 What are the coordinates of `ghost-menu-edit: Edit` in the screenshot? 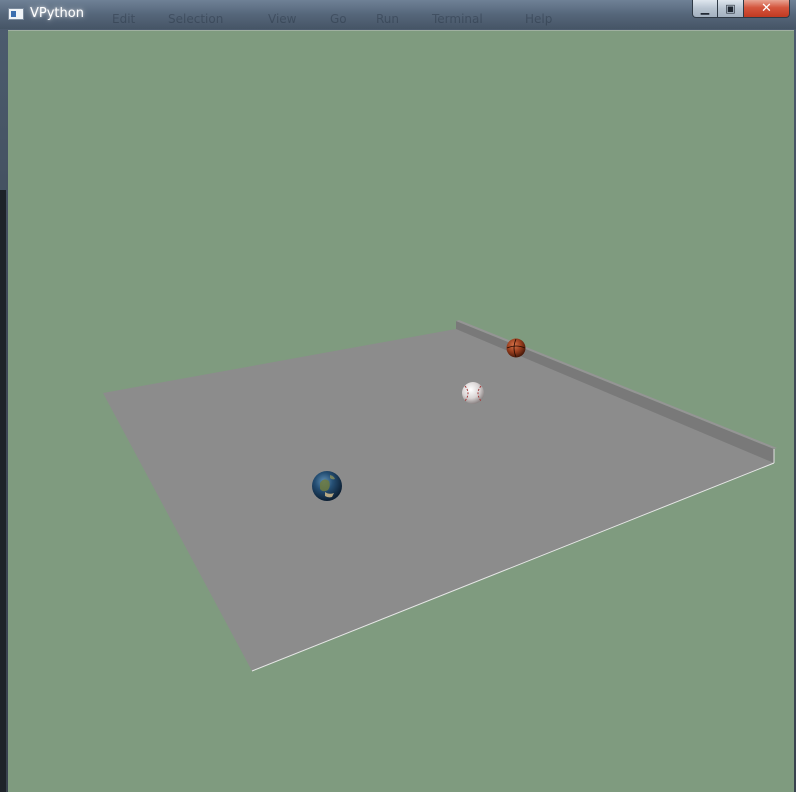 It's located at (124, 19).